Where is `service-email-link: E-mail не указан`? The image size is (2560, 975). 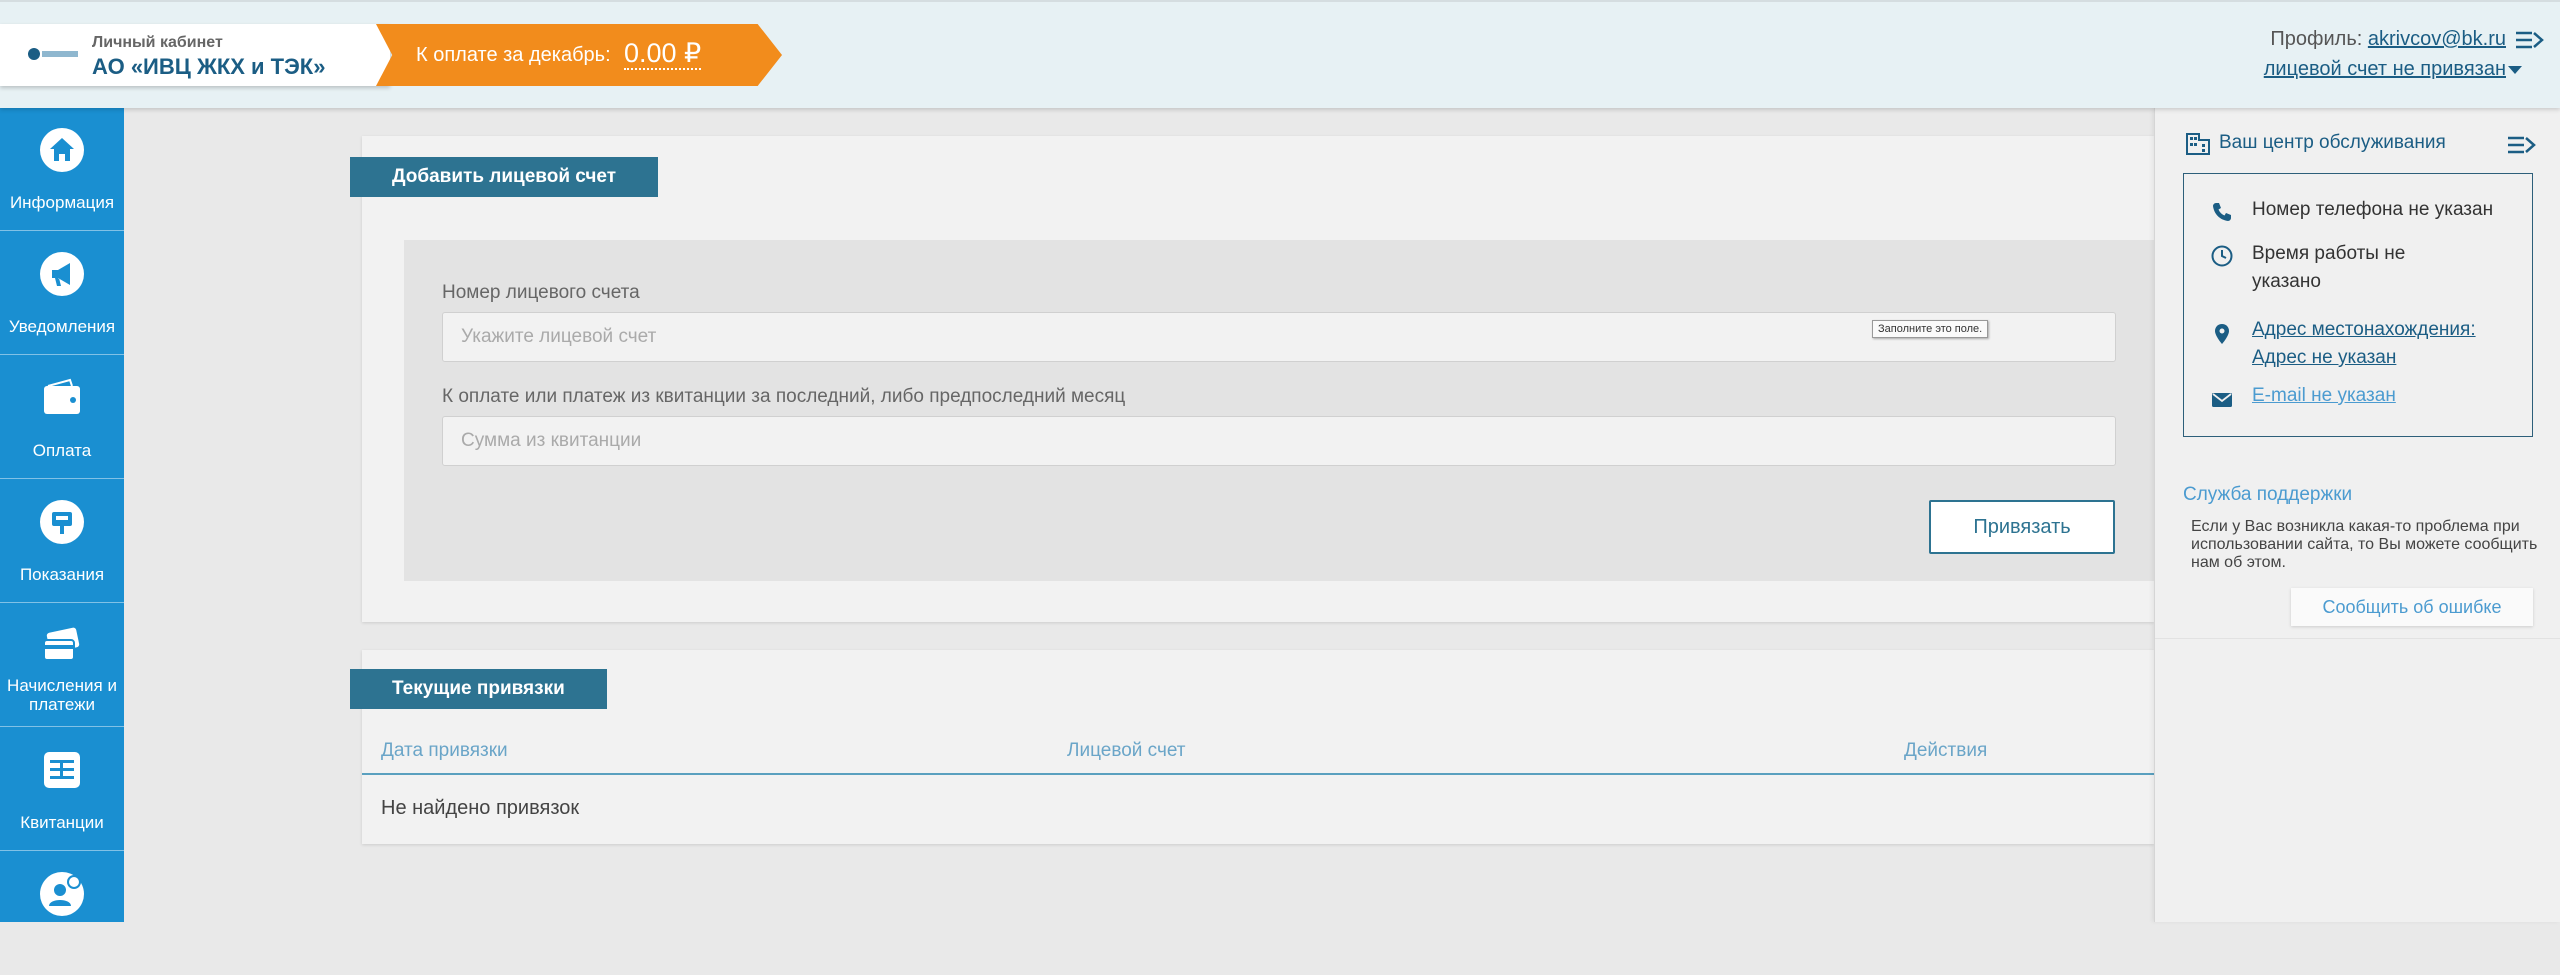 service-email-link: E-mail не указан is located at coordinates (2387, 396).